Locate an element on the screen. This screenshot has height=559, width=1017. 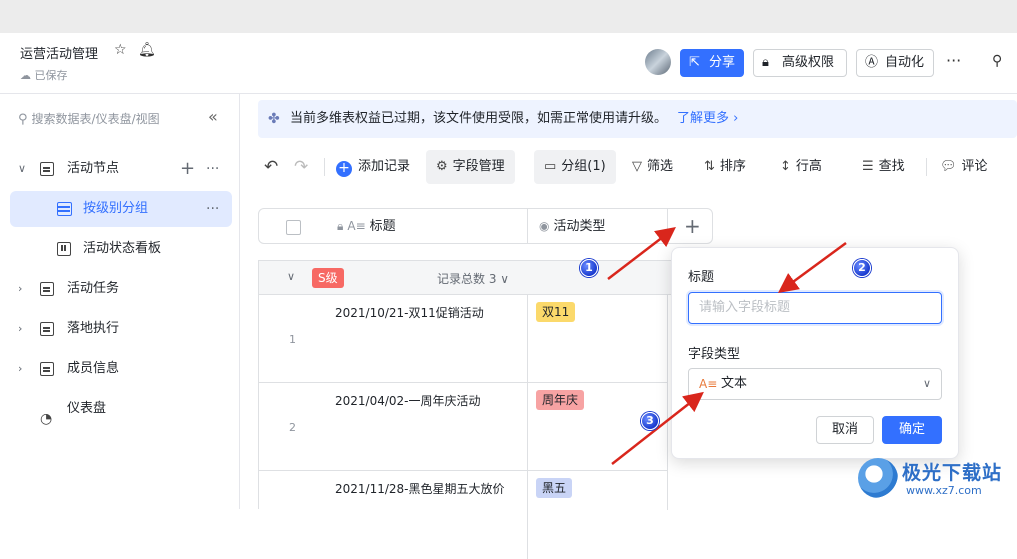
annotation-arrows is located at coordinates (727, 345).